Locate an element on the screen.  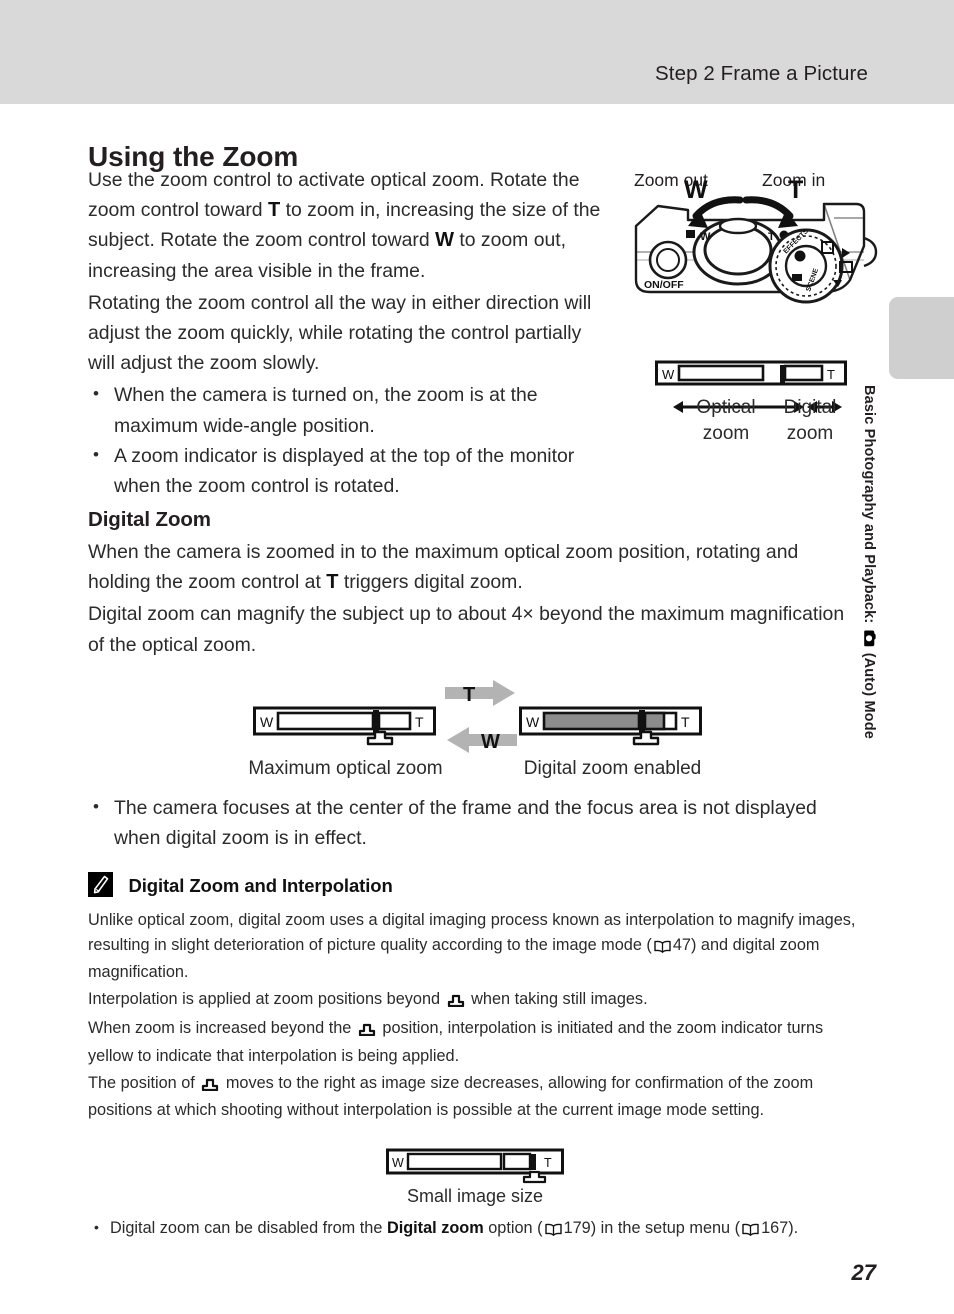
small-image-size-caption: Small image size is located at coordinates (475, 1196).